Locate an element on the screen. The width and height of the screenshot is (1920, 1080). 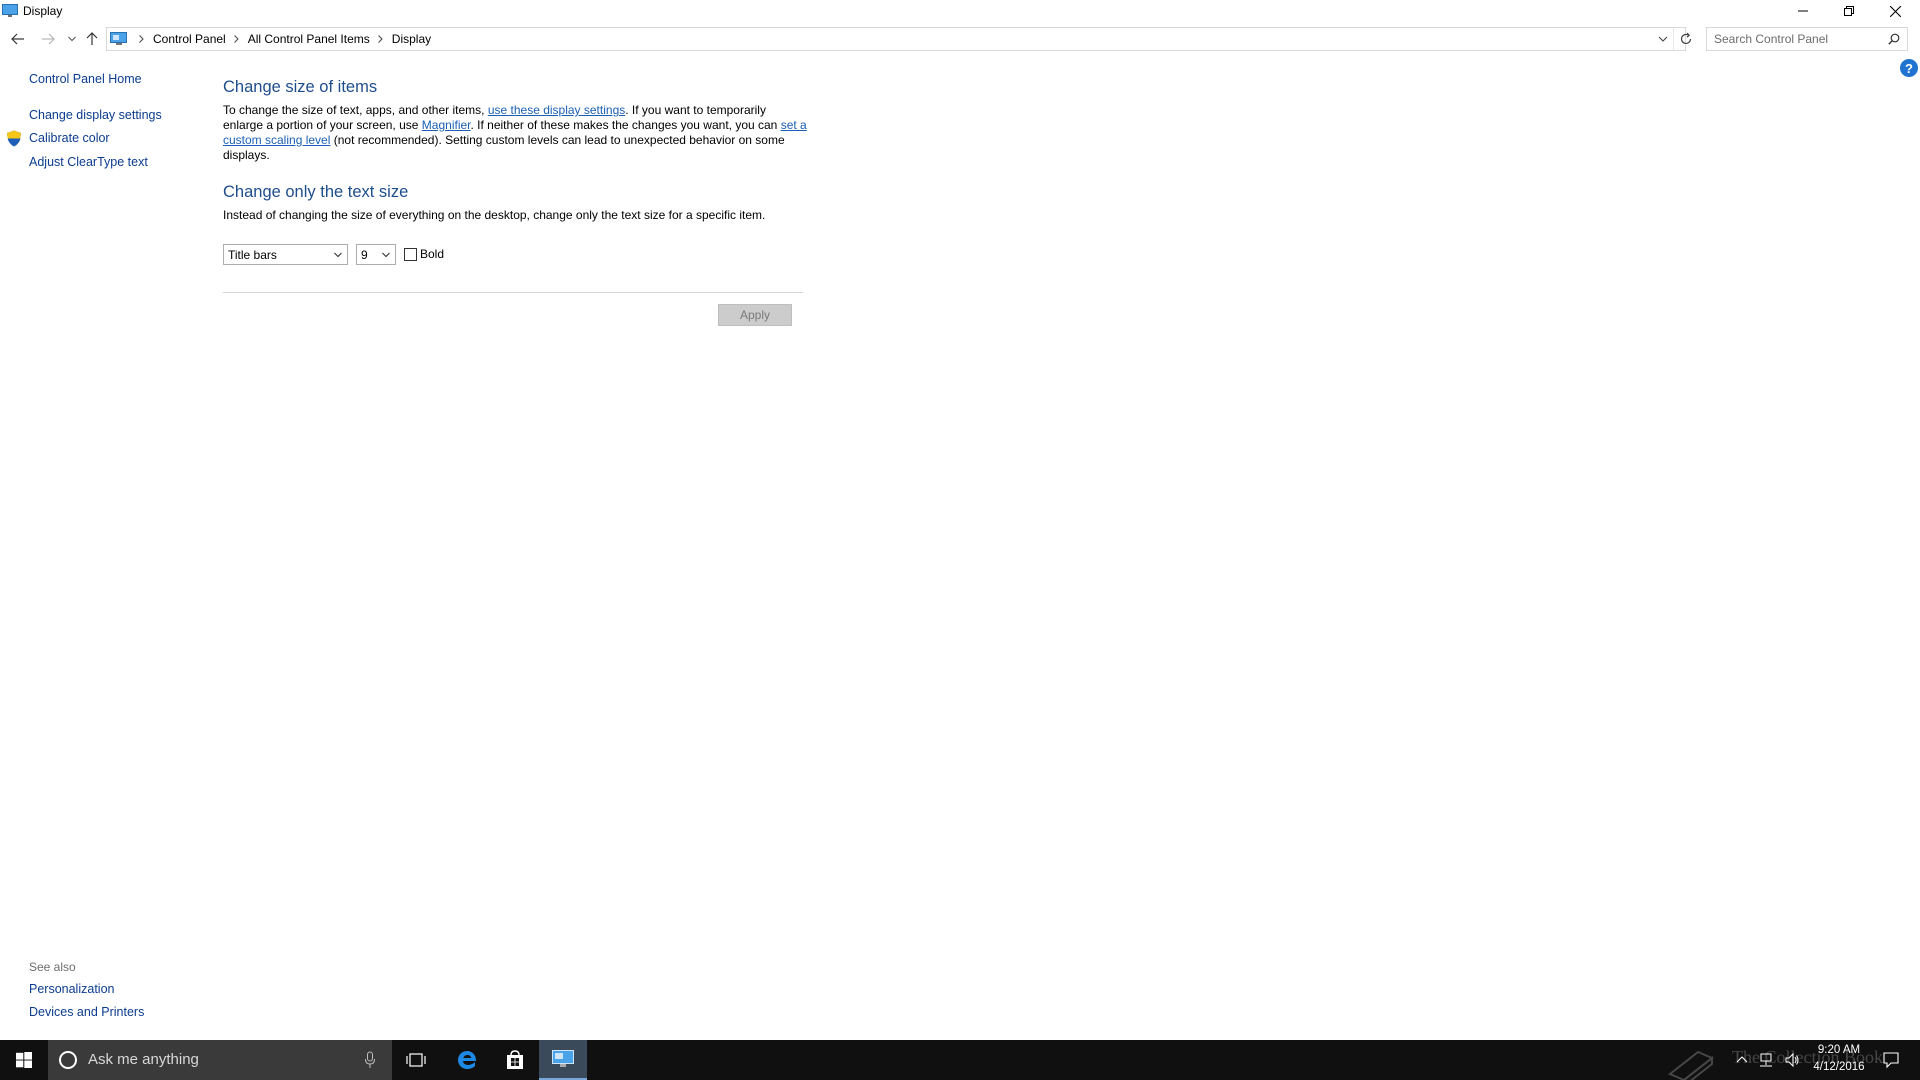
forward-arrow-icon is located at coordinates (48, 39).